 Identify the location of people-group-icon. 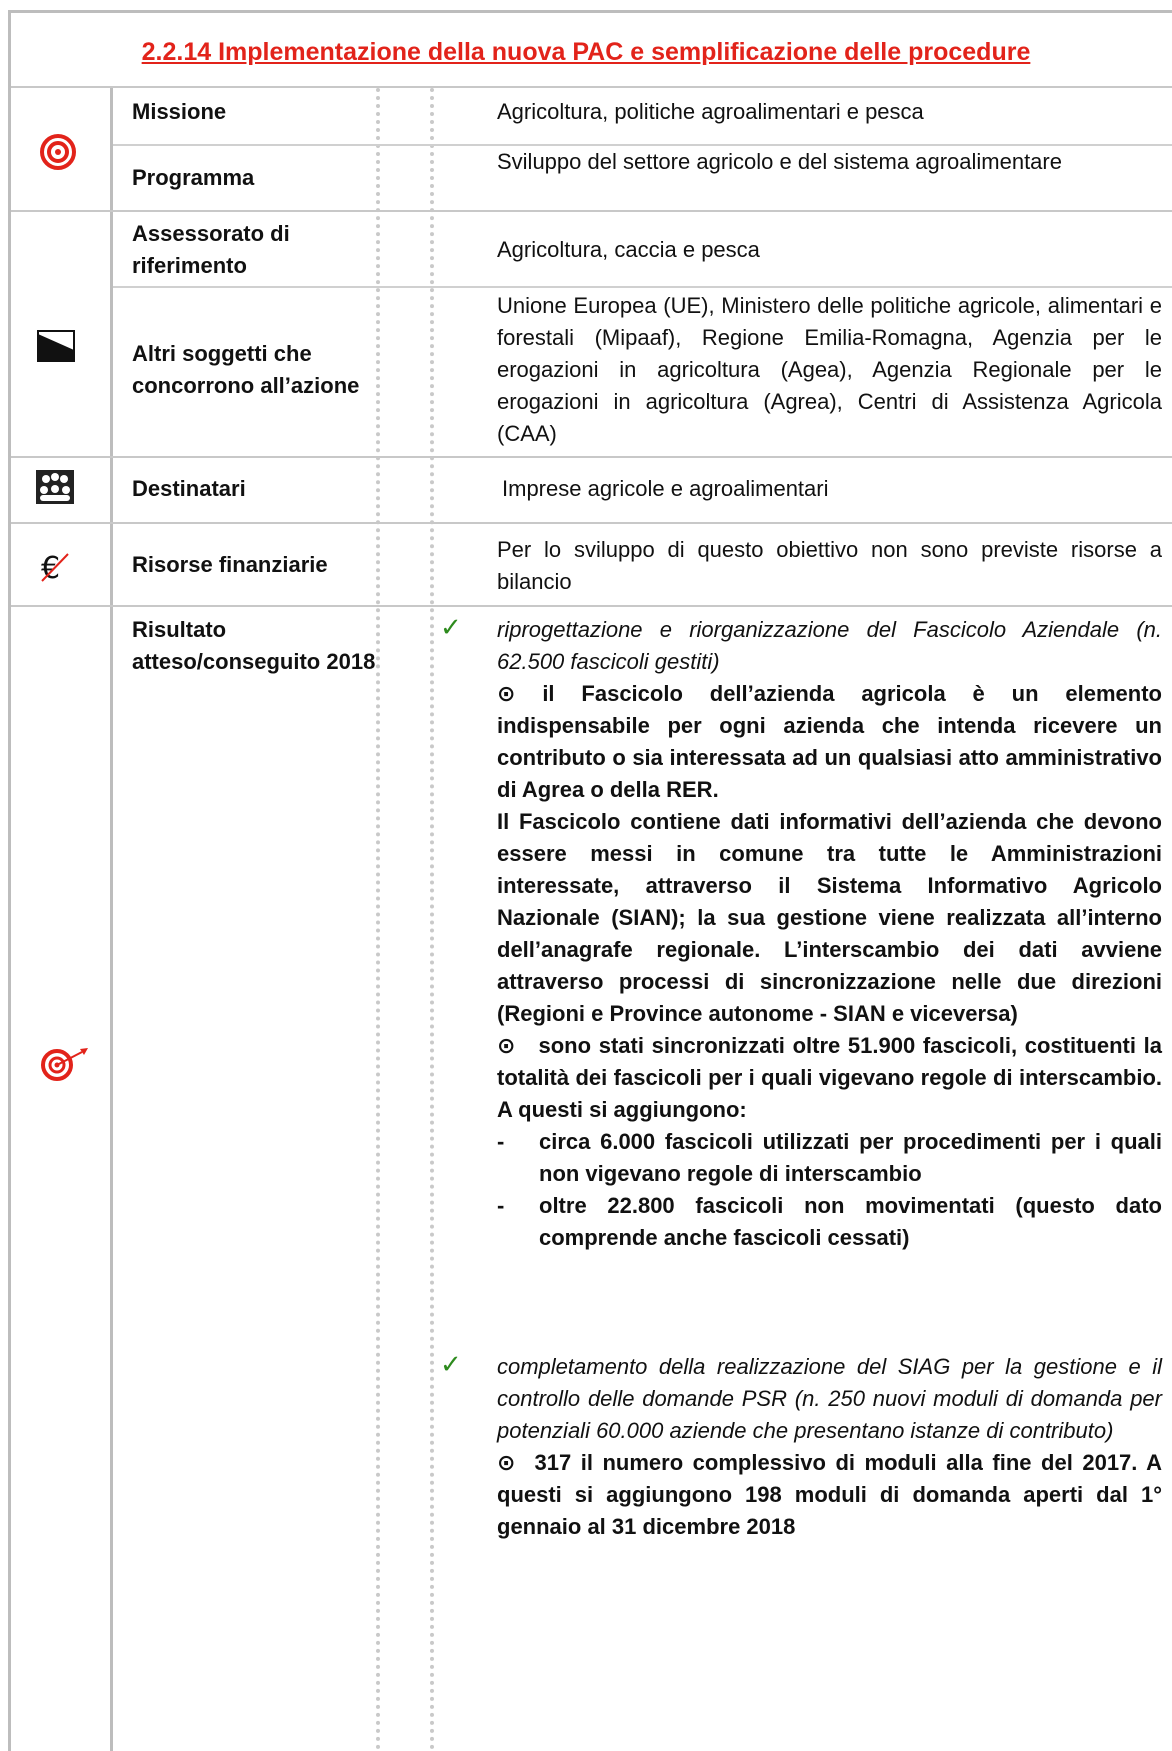
(55, 487).